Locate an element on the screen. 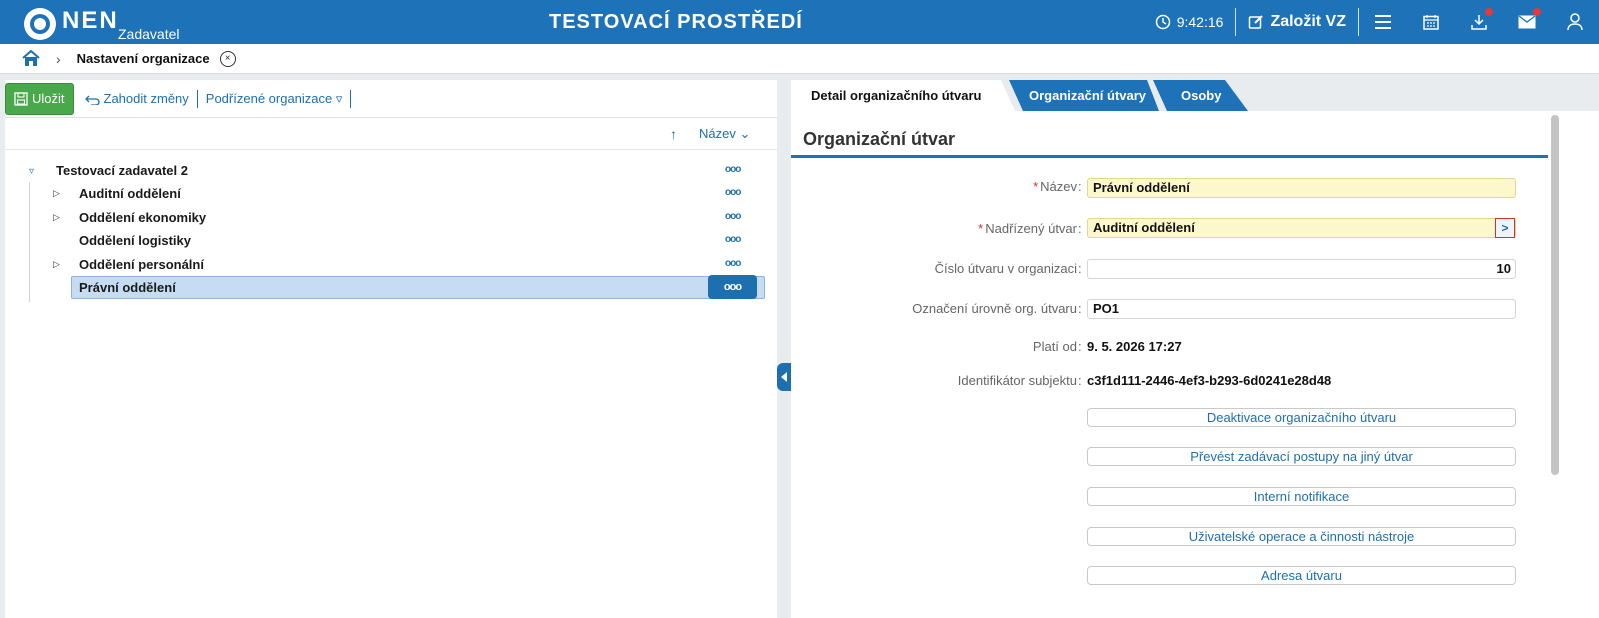 This screenshot has width=1599, height=618. sort-direction-icon: ↑ is located at coordinates (673, 134).